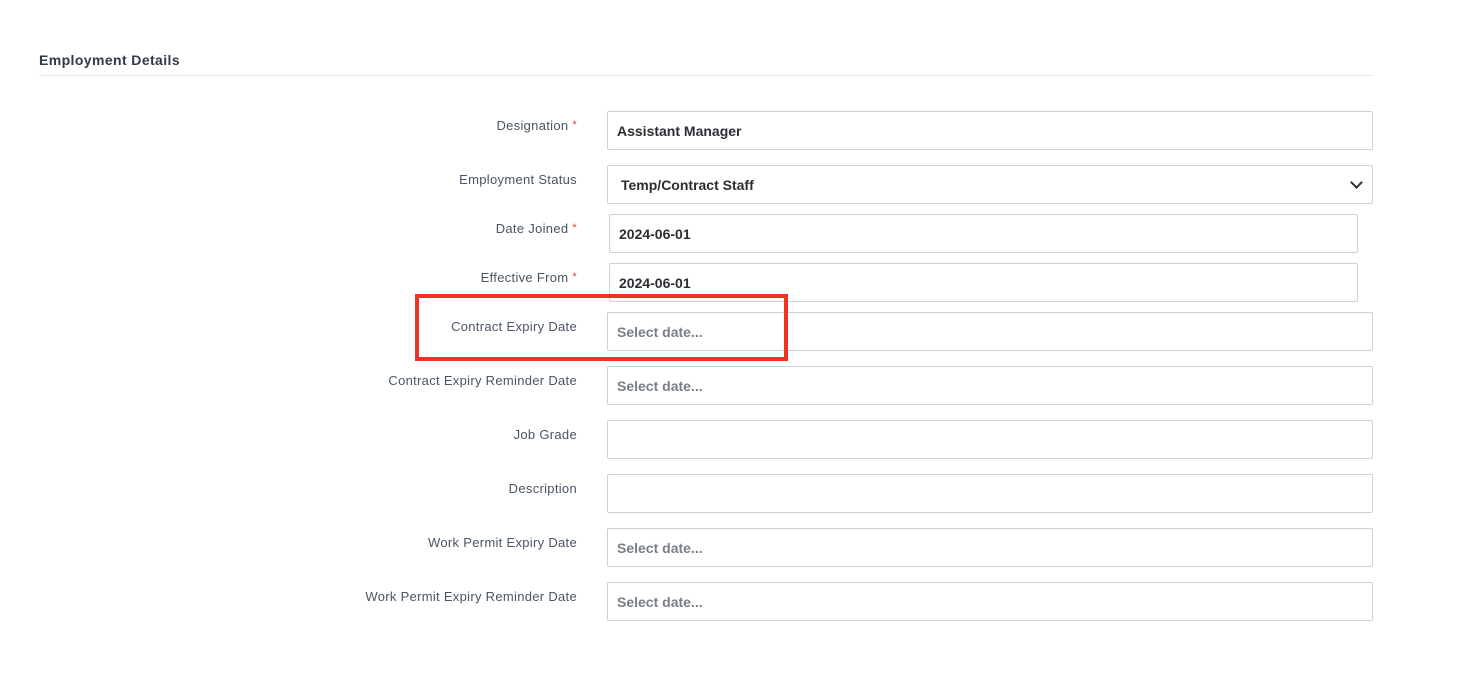 This screenshot has width=1466, height=678. What do you see at coordinates (655, 233) in the screenshot?
I see `date-joined-value: 2024-06-01` at bounding box center [655, 233].